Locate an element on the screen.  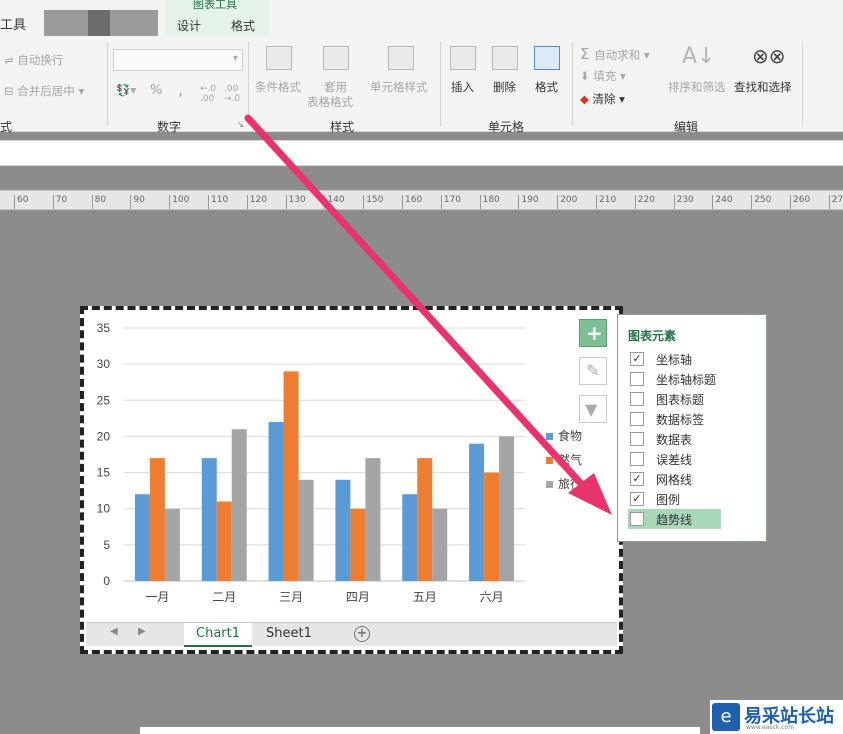
divider is located at coordinates (802, 84).